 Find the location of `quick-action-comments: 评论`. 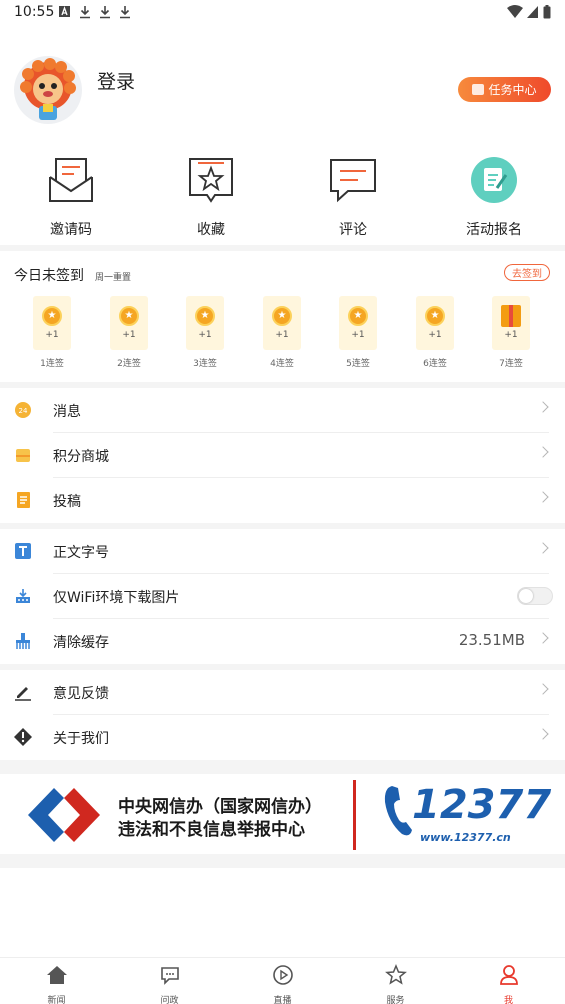

quick-action-comments: 评论 is located at coordinates (353, 194).